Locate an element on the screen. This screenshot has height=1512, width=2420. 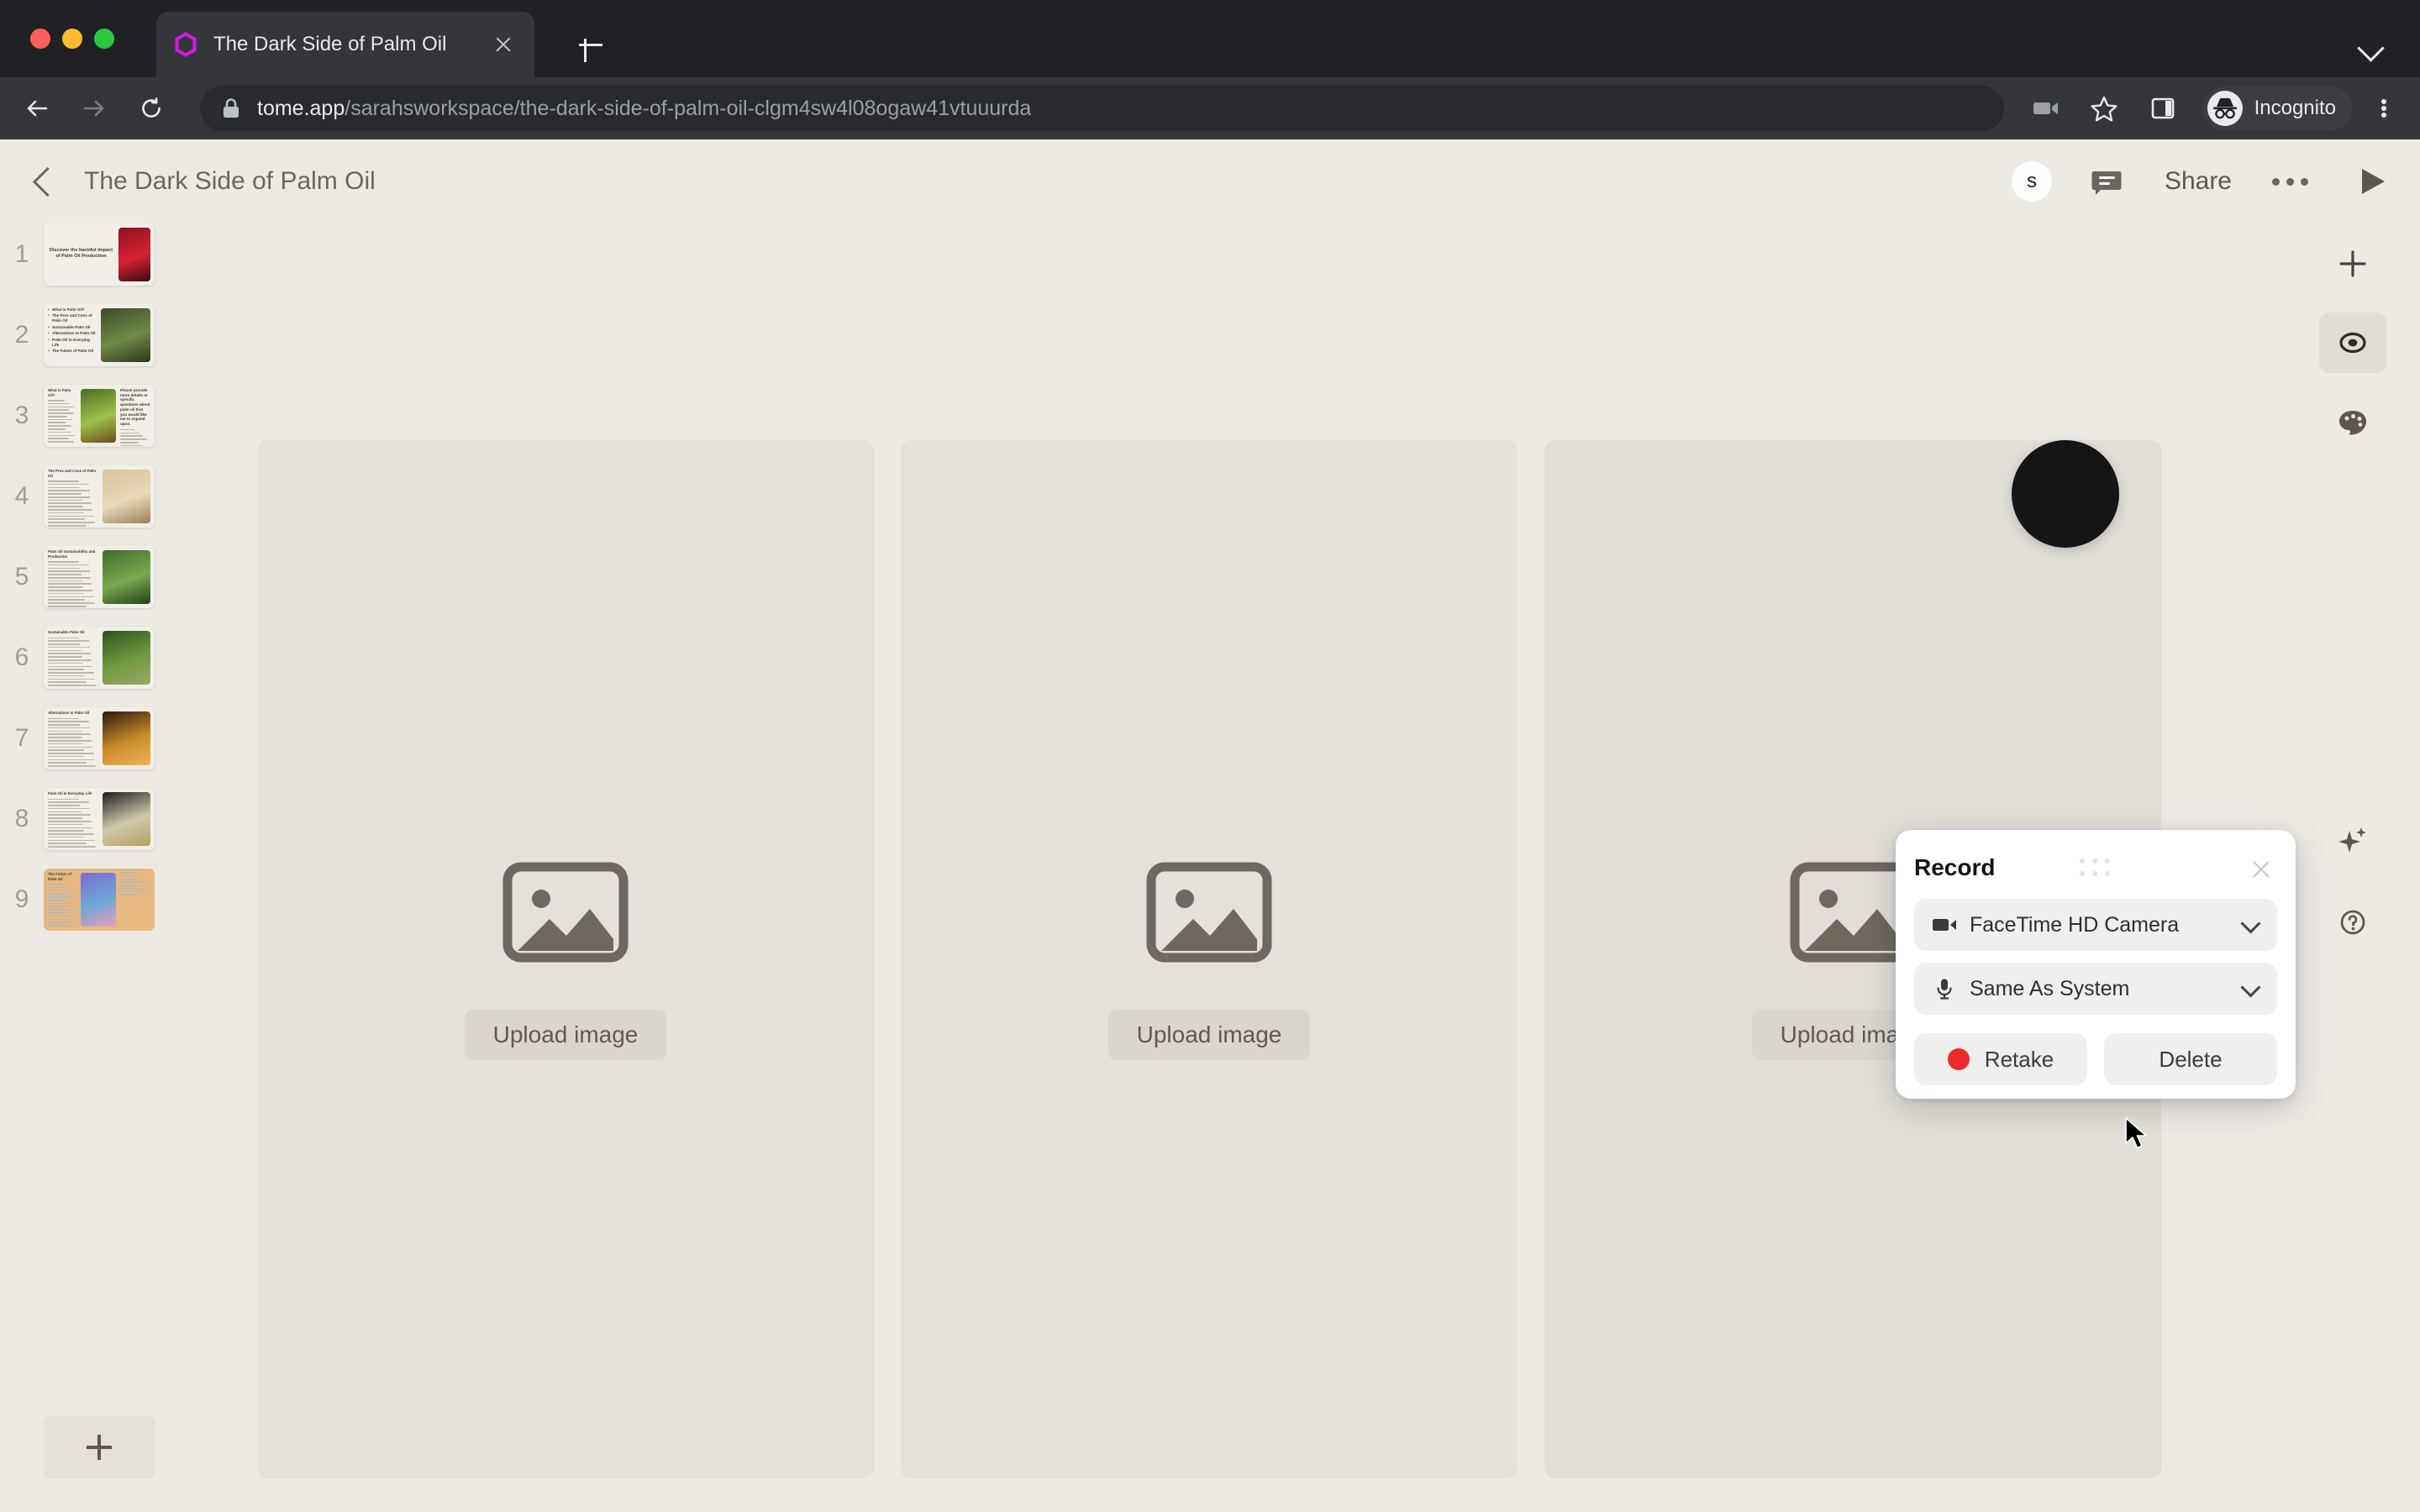
image-placeholder-icon is located at coordinates (566, 912).